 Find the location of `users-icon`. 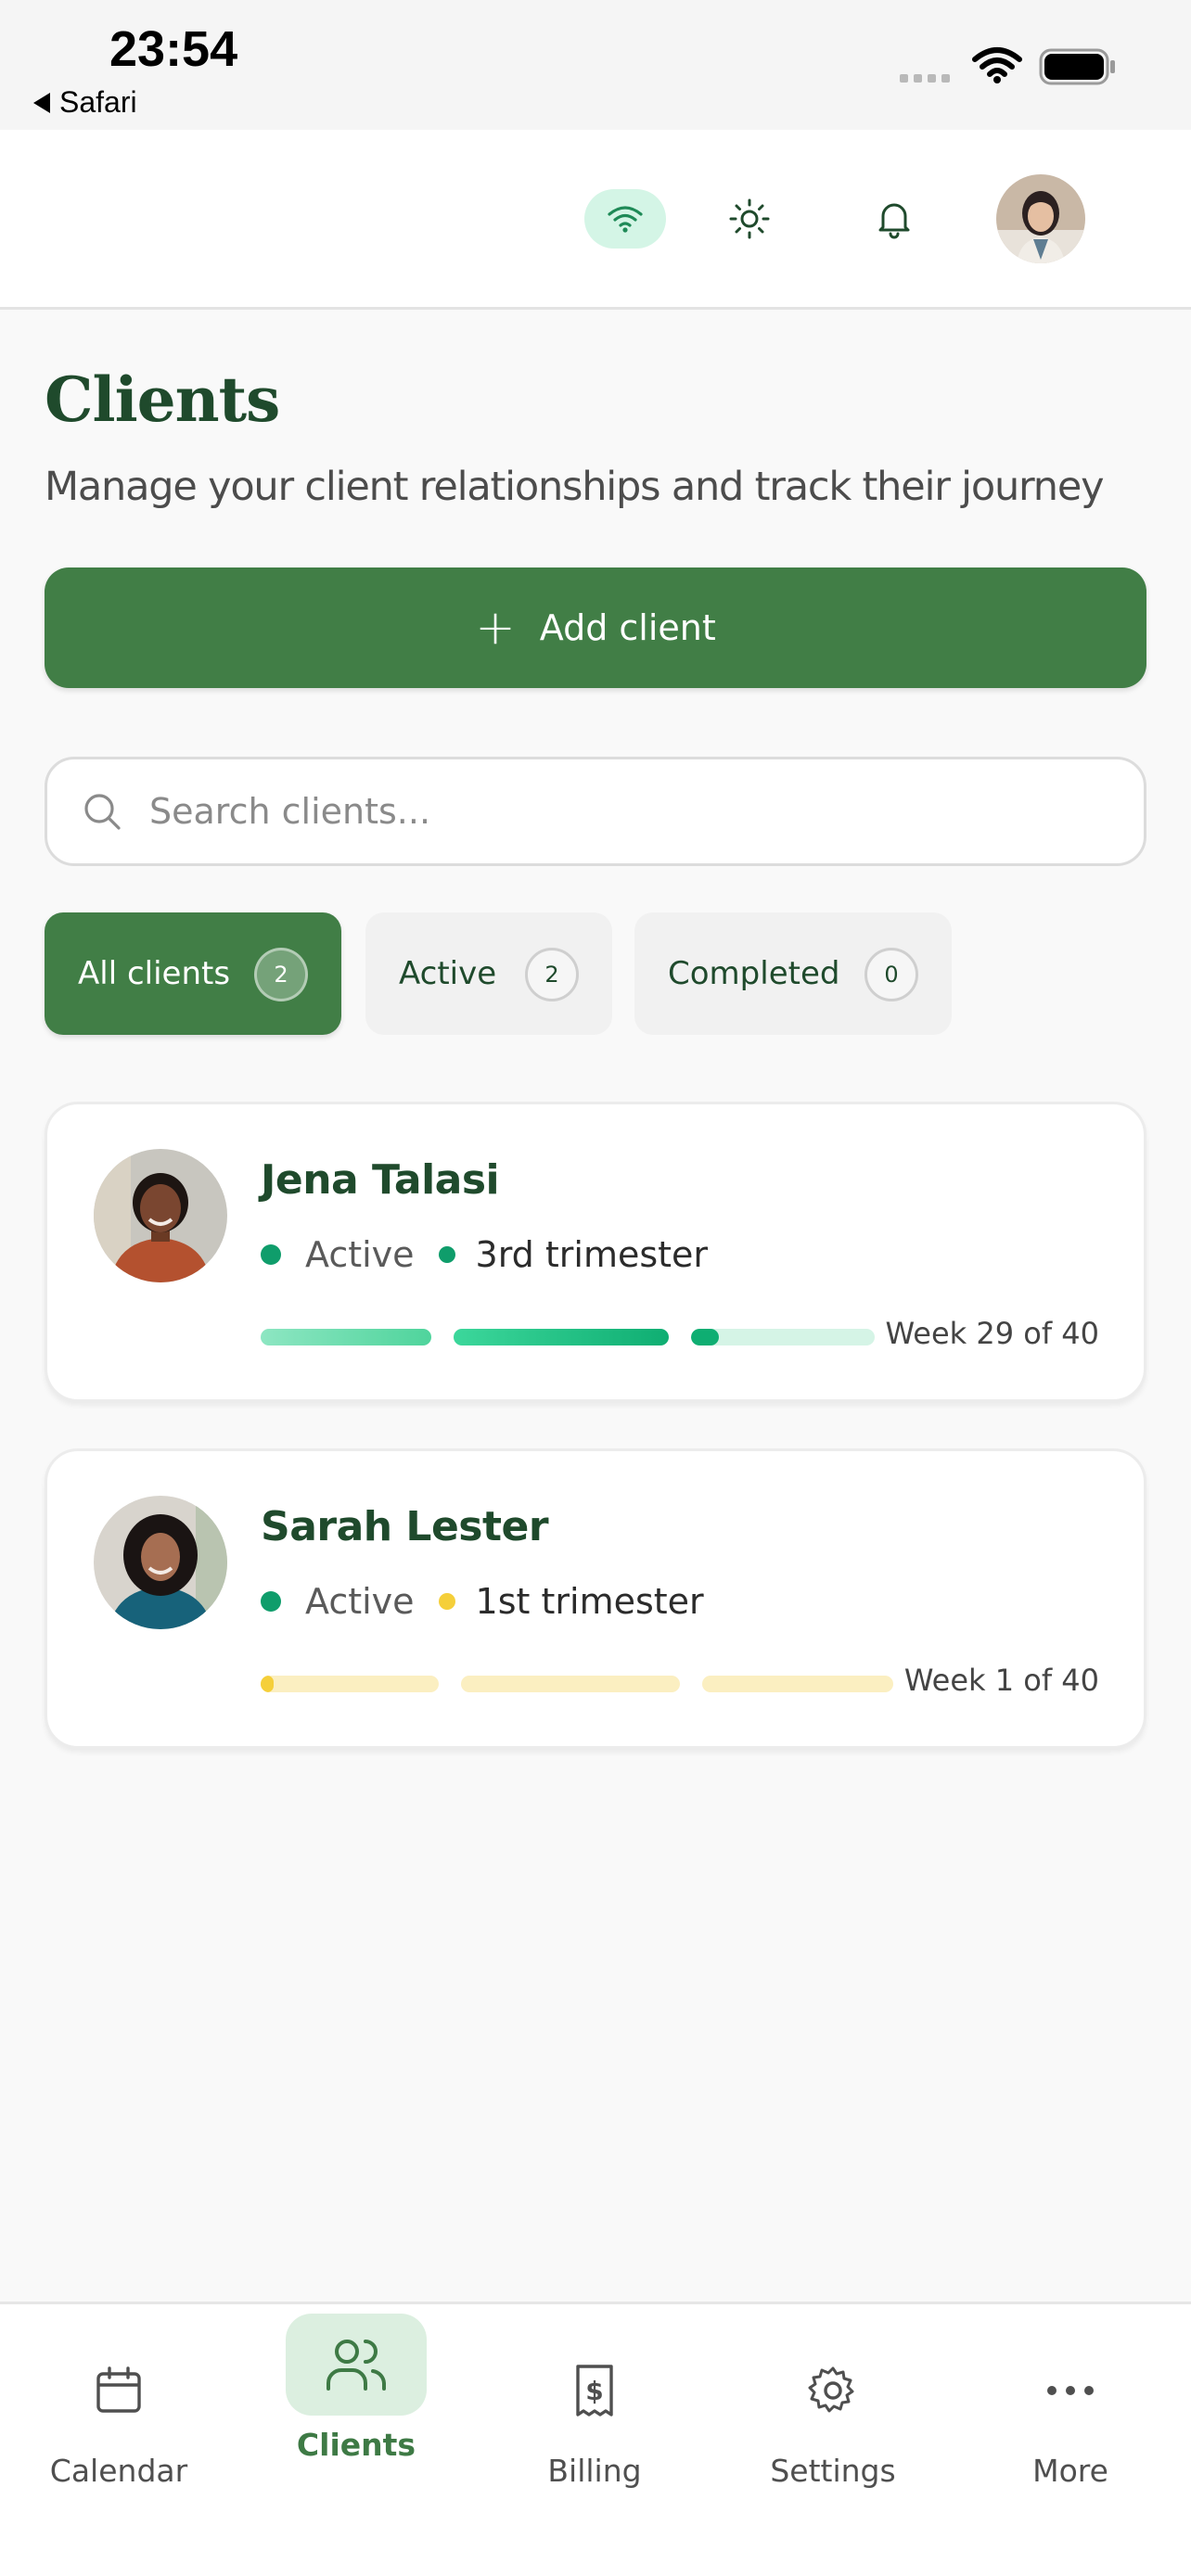

users-icon is located at coordinates (356, 2365).